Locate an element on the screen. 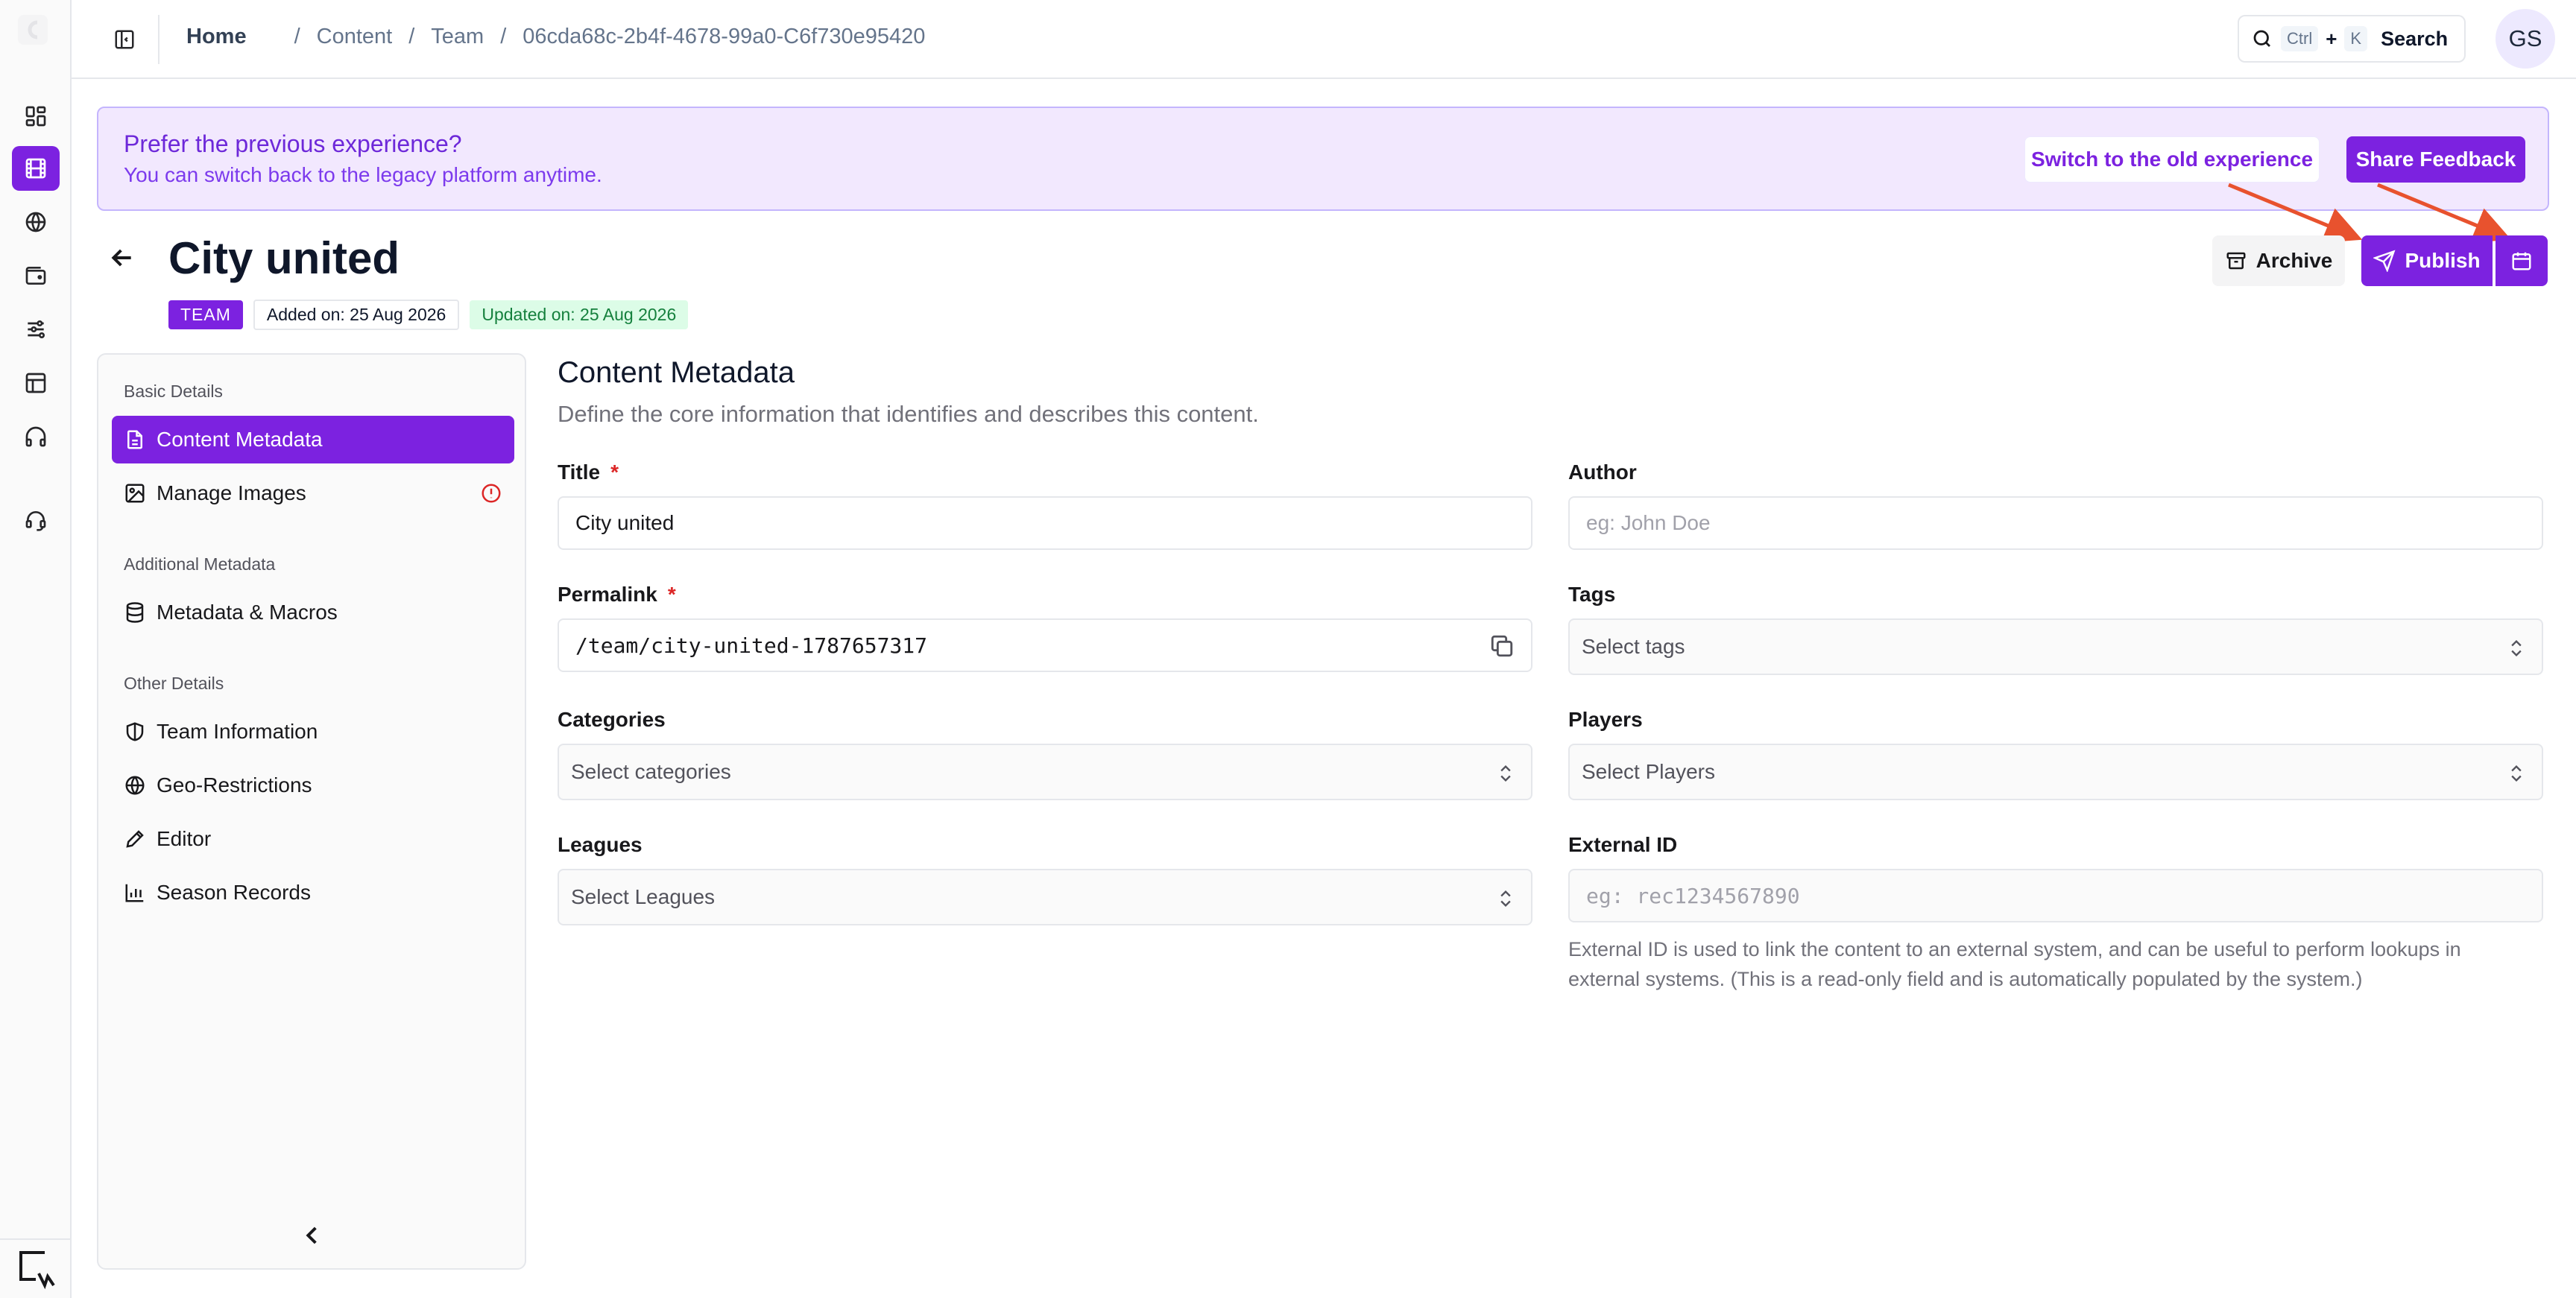  back-arrow-icon is located at coordinates (122, 258).